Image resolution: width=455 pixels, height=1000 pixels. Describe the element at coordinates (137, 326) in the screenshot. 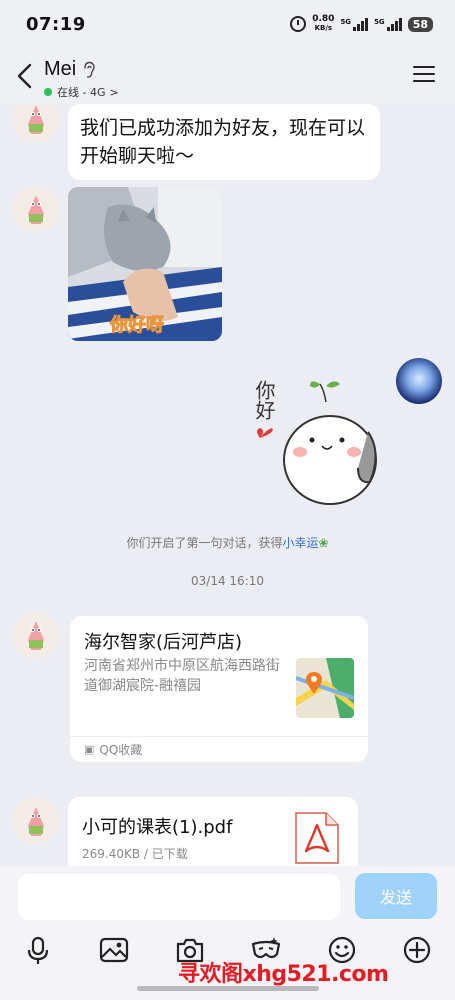

I see `photo-caption: 你好呀` at that location.